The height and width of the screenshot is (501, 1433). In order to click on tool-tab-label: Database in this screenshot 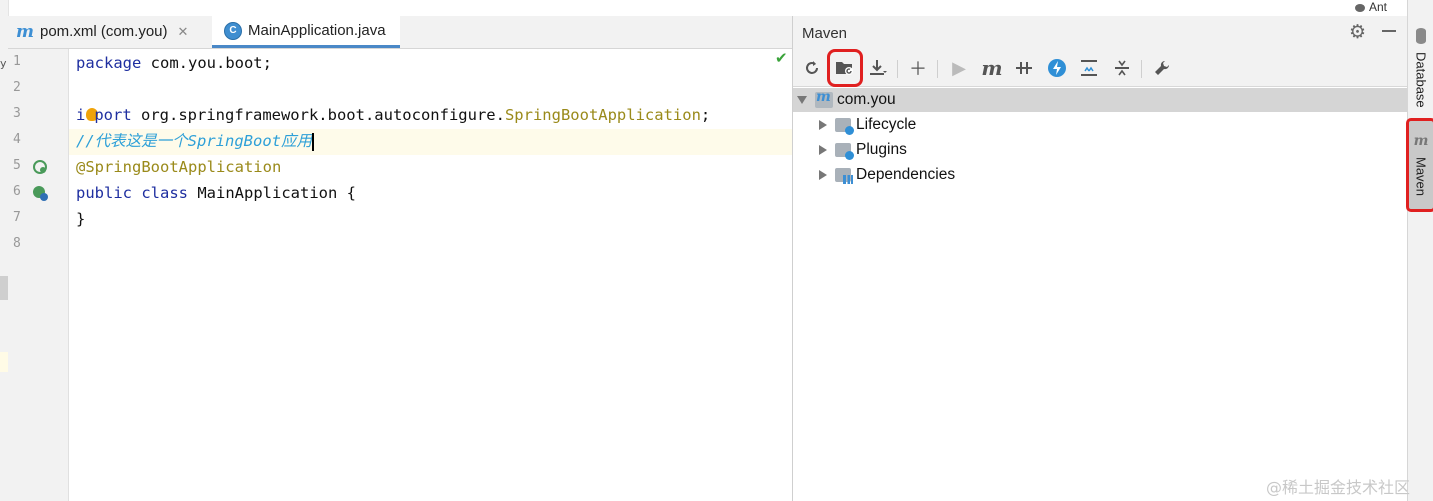, I will do `click(1421, 80)`.